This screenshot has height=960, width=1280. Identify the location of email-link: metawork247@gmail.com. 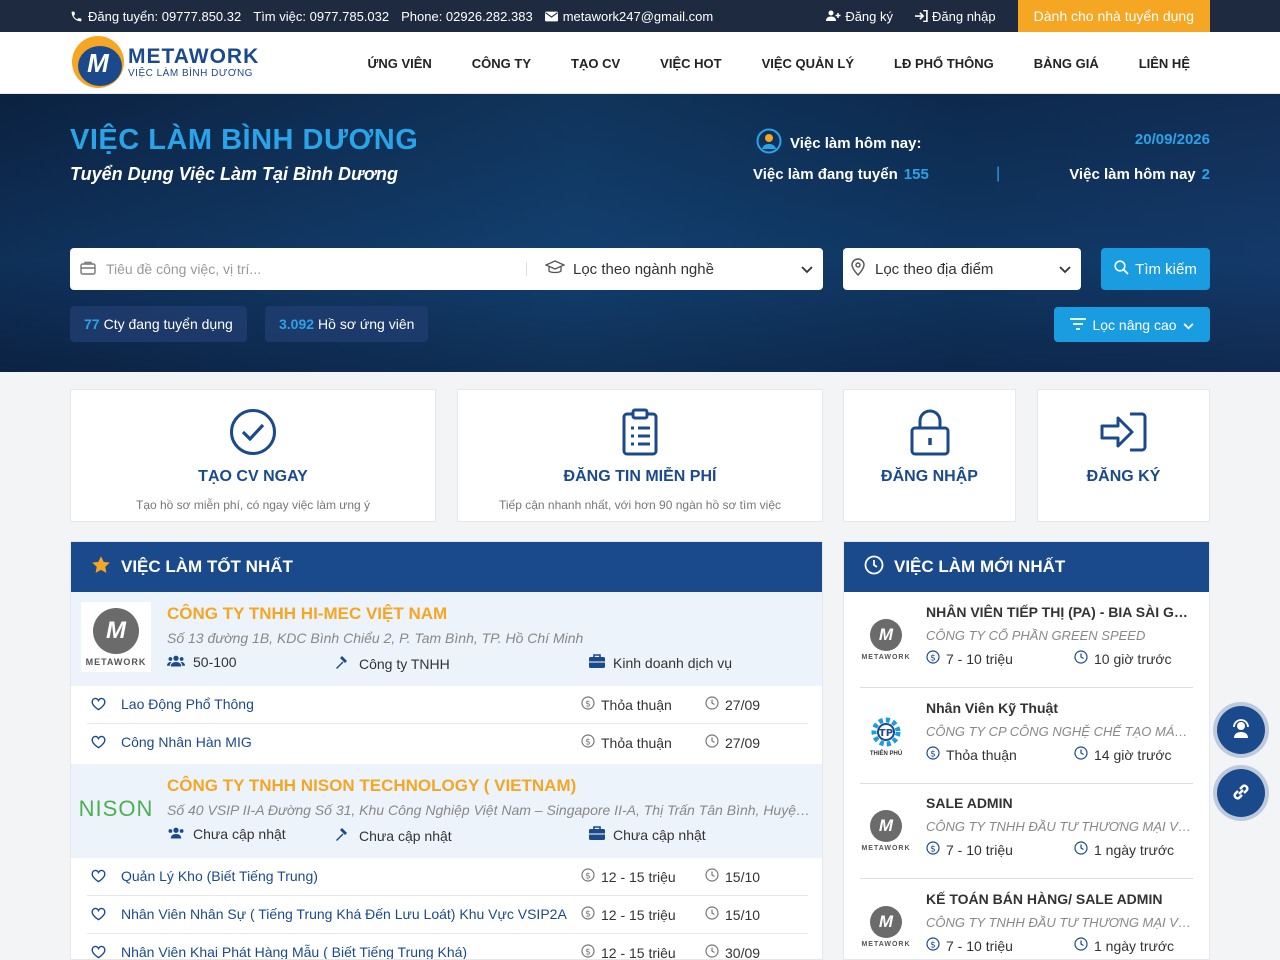
(629, 16).